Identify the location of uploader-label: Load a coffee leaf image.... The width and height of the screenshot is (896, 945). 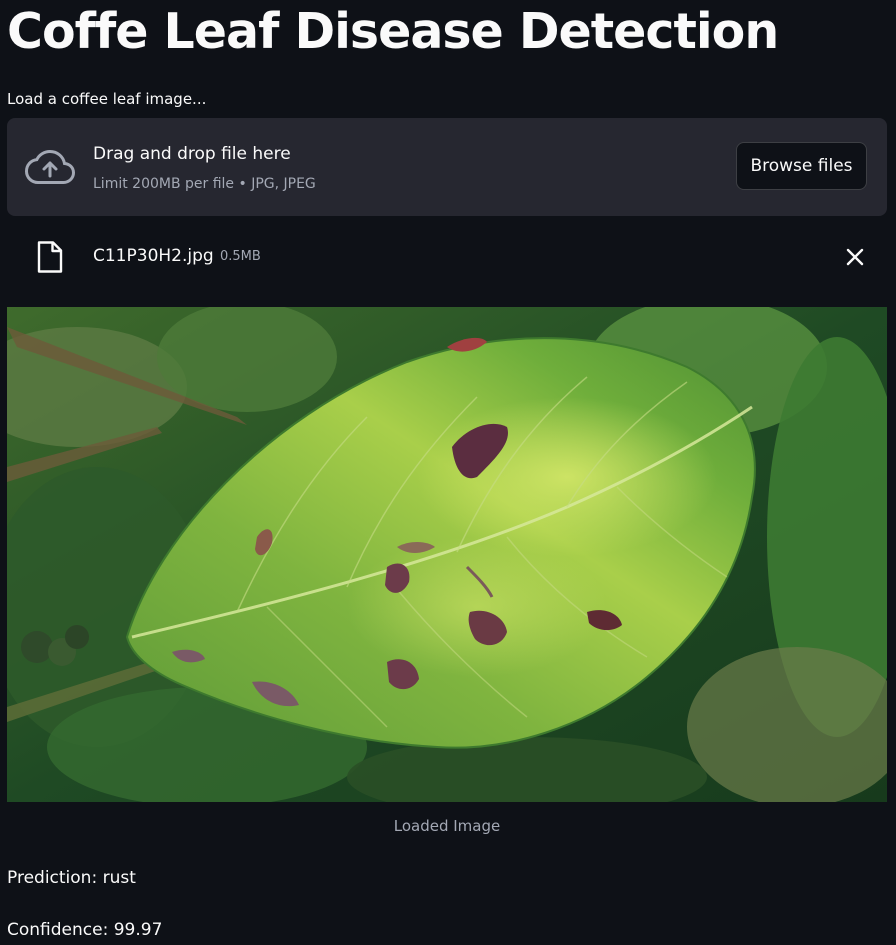
(107, 99).